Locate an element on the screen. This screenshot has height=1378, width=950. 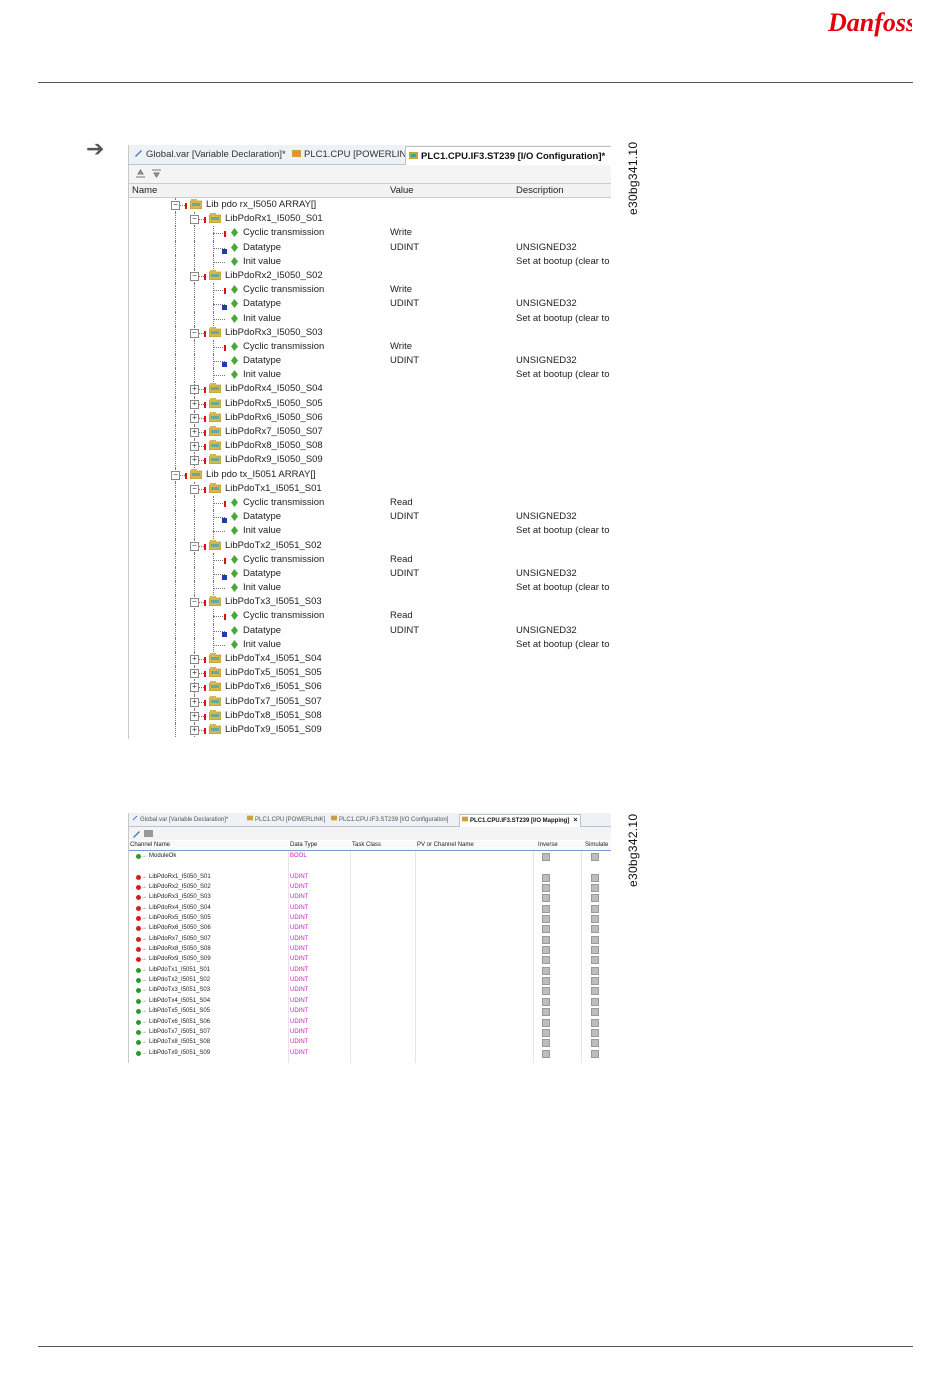
tree-node: + LibPdoTx9_I5051_S09 is located at coordinates (370, 730).